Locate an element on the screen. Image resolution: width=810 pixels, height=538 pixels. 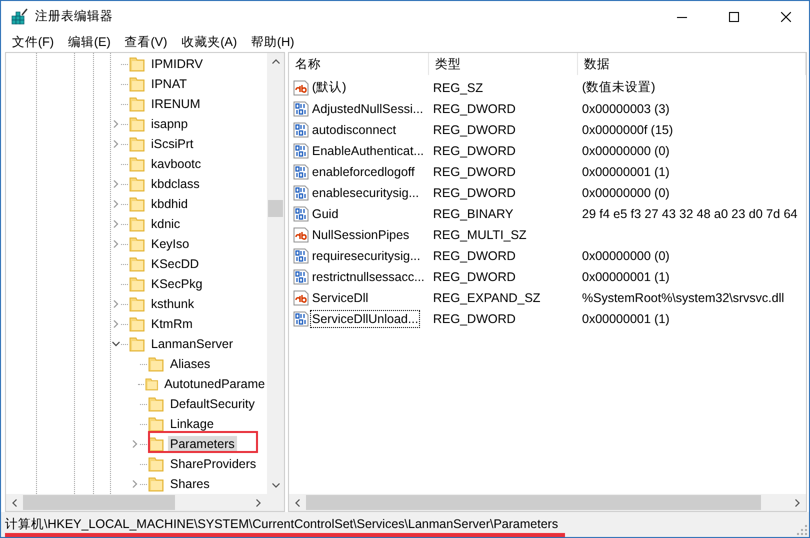
value-type: REG_BINARY is located at coordinates (473, 213).